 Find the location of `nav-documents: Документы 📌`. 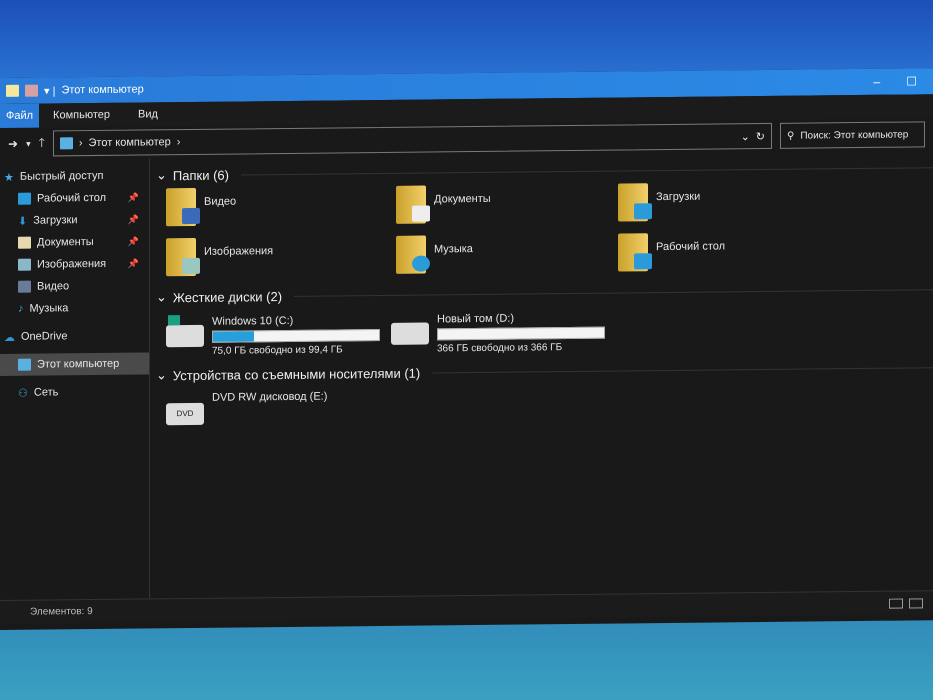

nav-documents: Документы 📌 is located at coordinates (74, 242).